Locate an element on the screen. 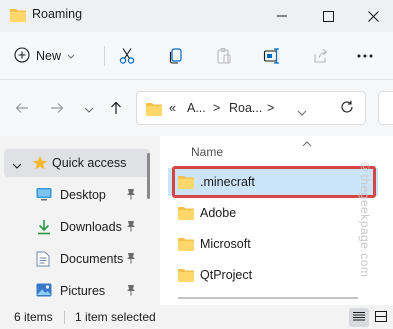  horizontal-scrollbar is located at coordinates (268, 298).